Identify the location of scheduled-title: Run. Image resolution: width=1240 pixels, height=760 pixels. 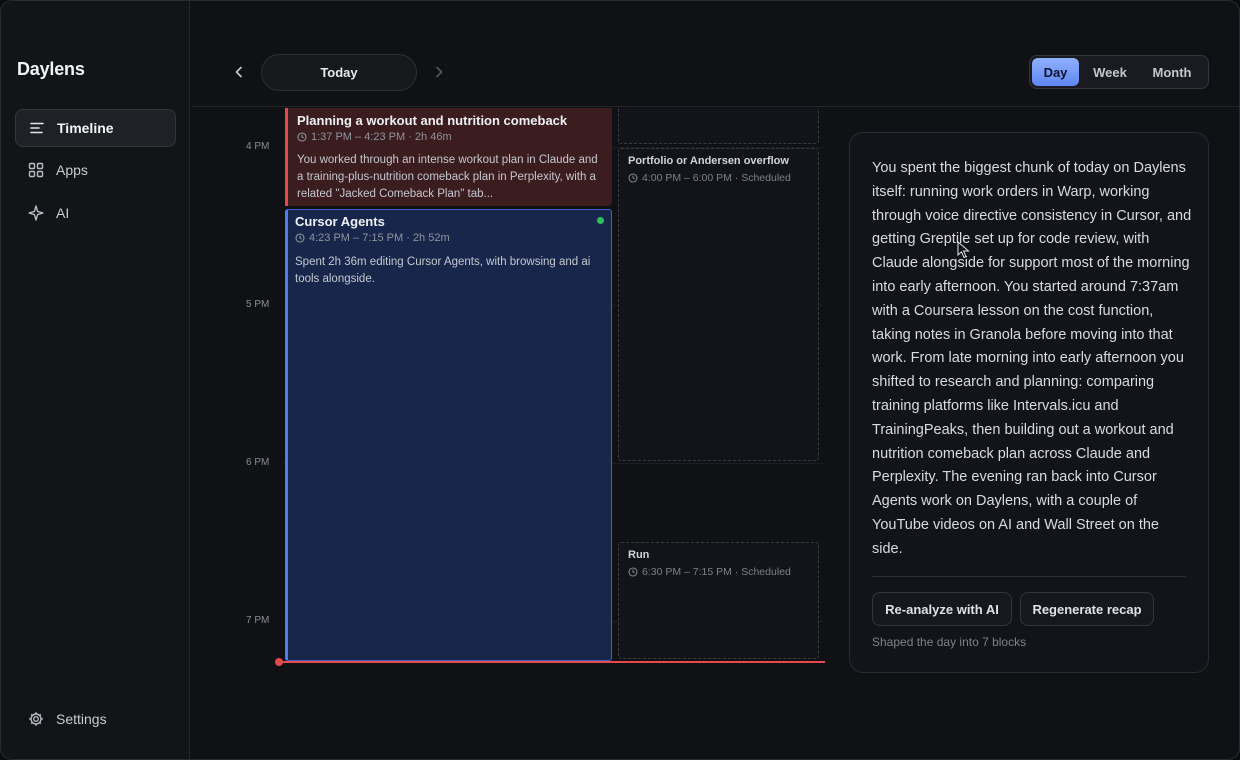
(639, 555).